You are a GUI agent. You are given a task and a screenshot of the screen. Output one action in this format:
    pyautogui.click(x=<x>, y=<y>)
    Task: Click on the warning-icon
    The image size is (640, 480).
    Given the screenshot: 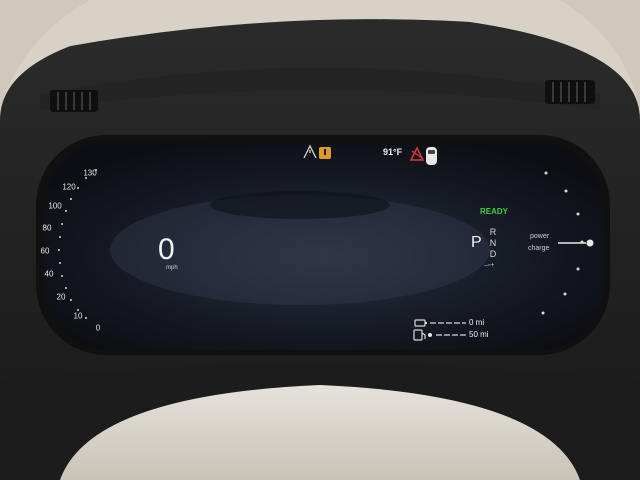 What is the action you would take?
    pyautogui.click(x=325, y=153)
    